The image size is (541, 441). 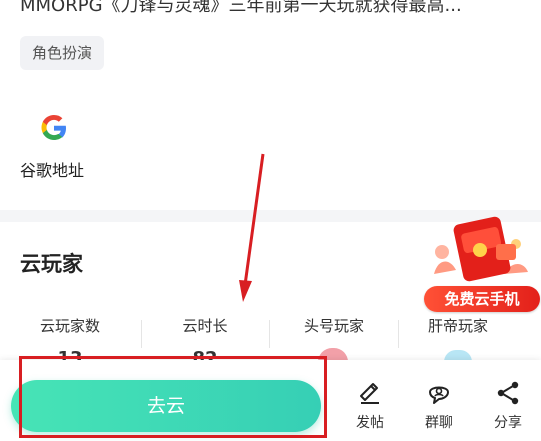 I want to click on highlight-frame, so click(x=173, y=397).